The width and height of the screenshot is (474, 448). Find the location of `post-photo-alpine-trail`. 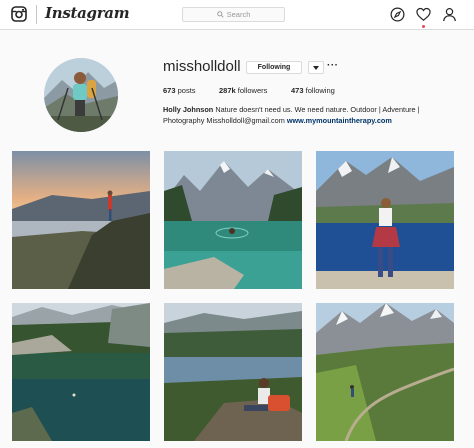

post-photo-alpine-trail is located at coordinates (385, 372).